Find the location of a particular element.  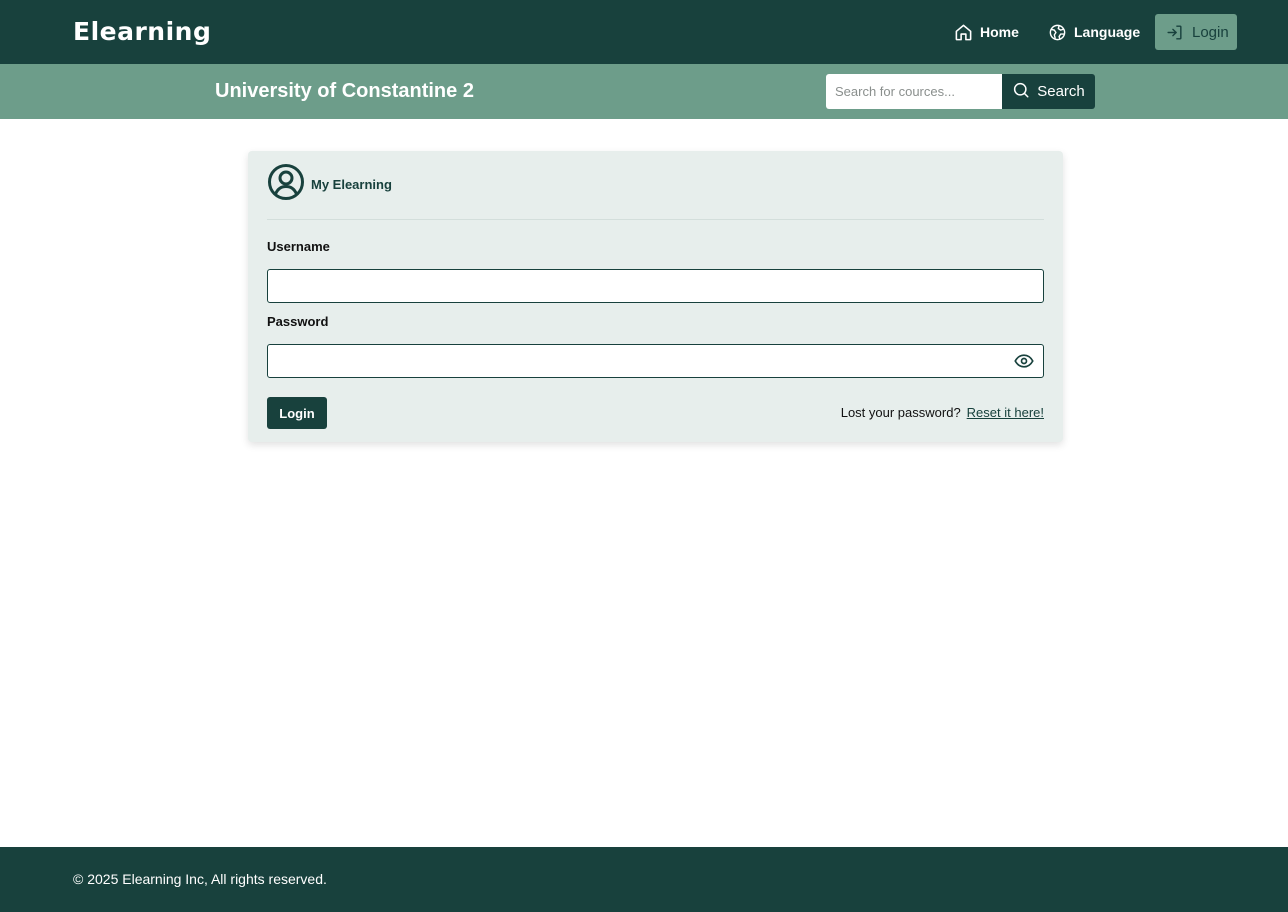

top-navbar: Elearning Home Language Login is located at coordinates (644, 32).